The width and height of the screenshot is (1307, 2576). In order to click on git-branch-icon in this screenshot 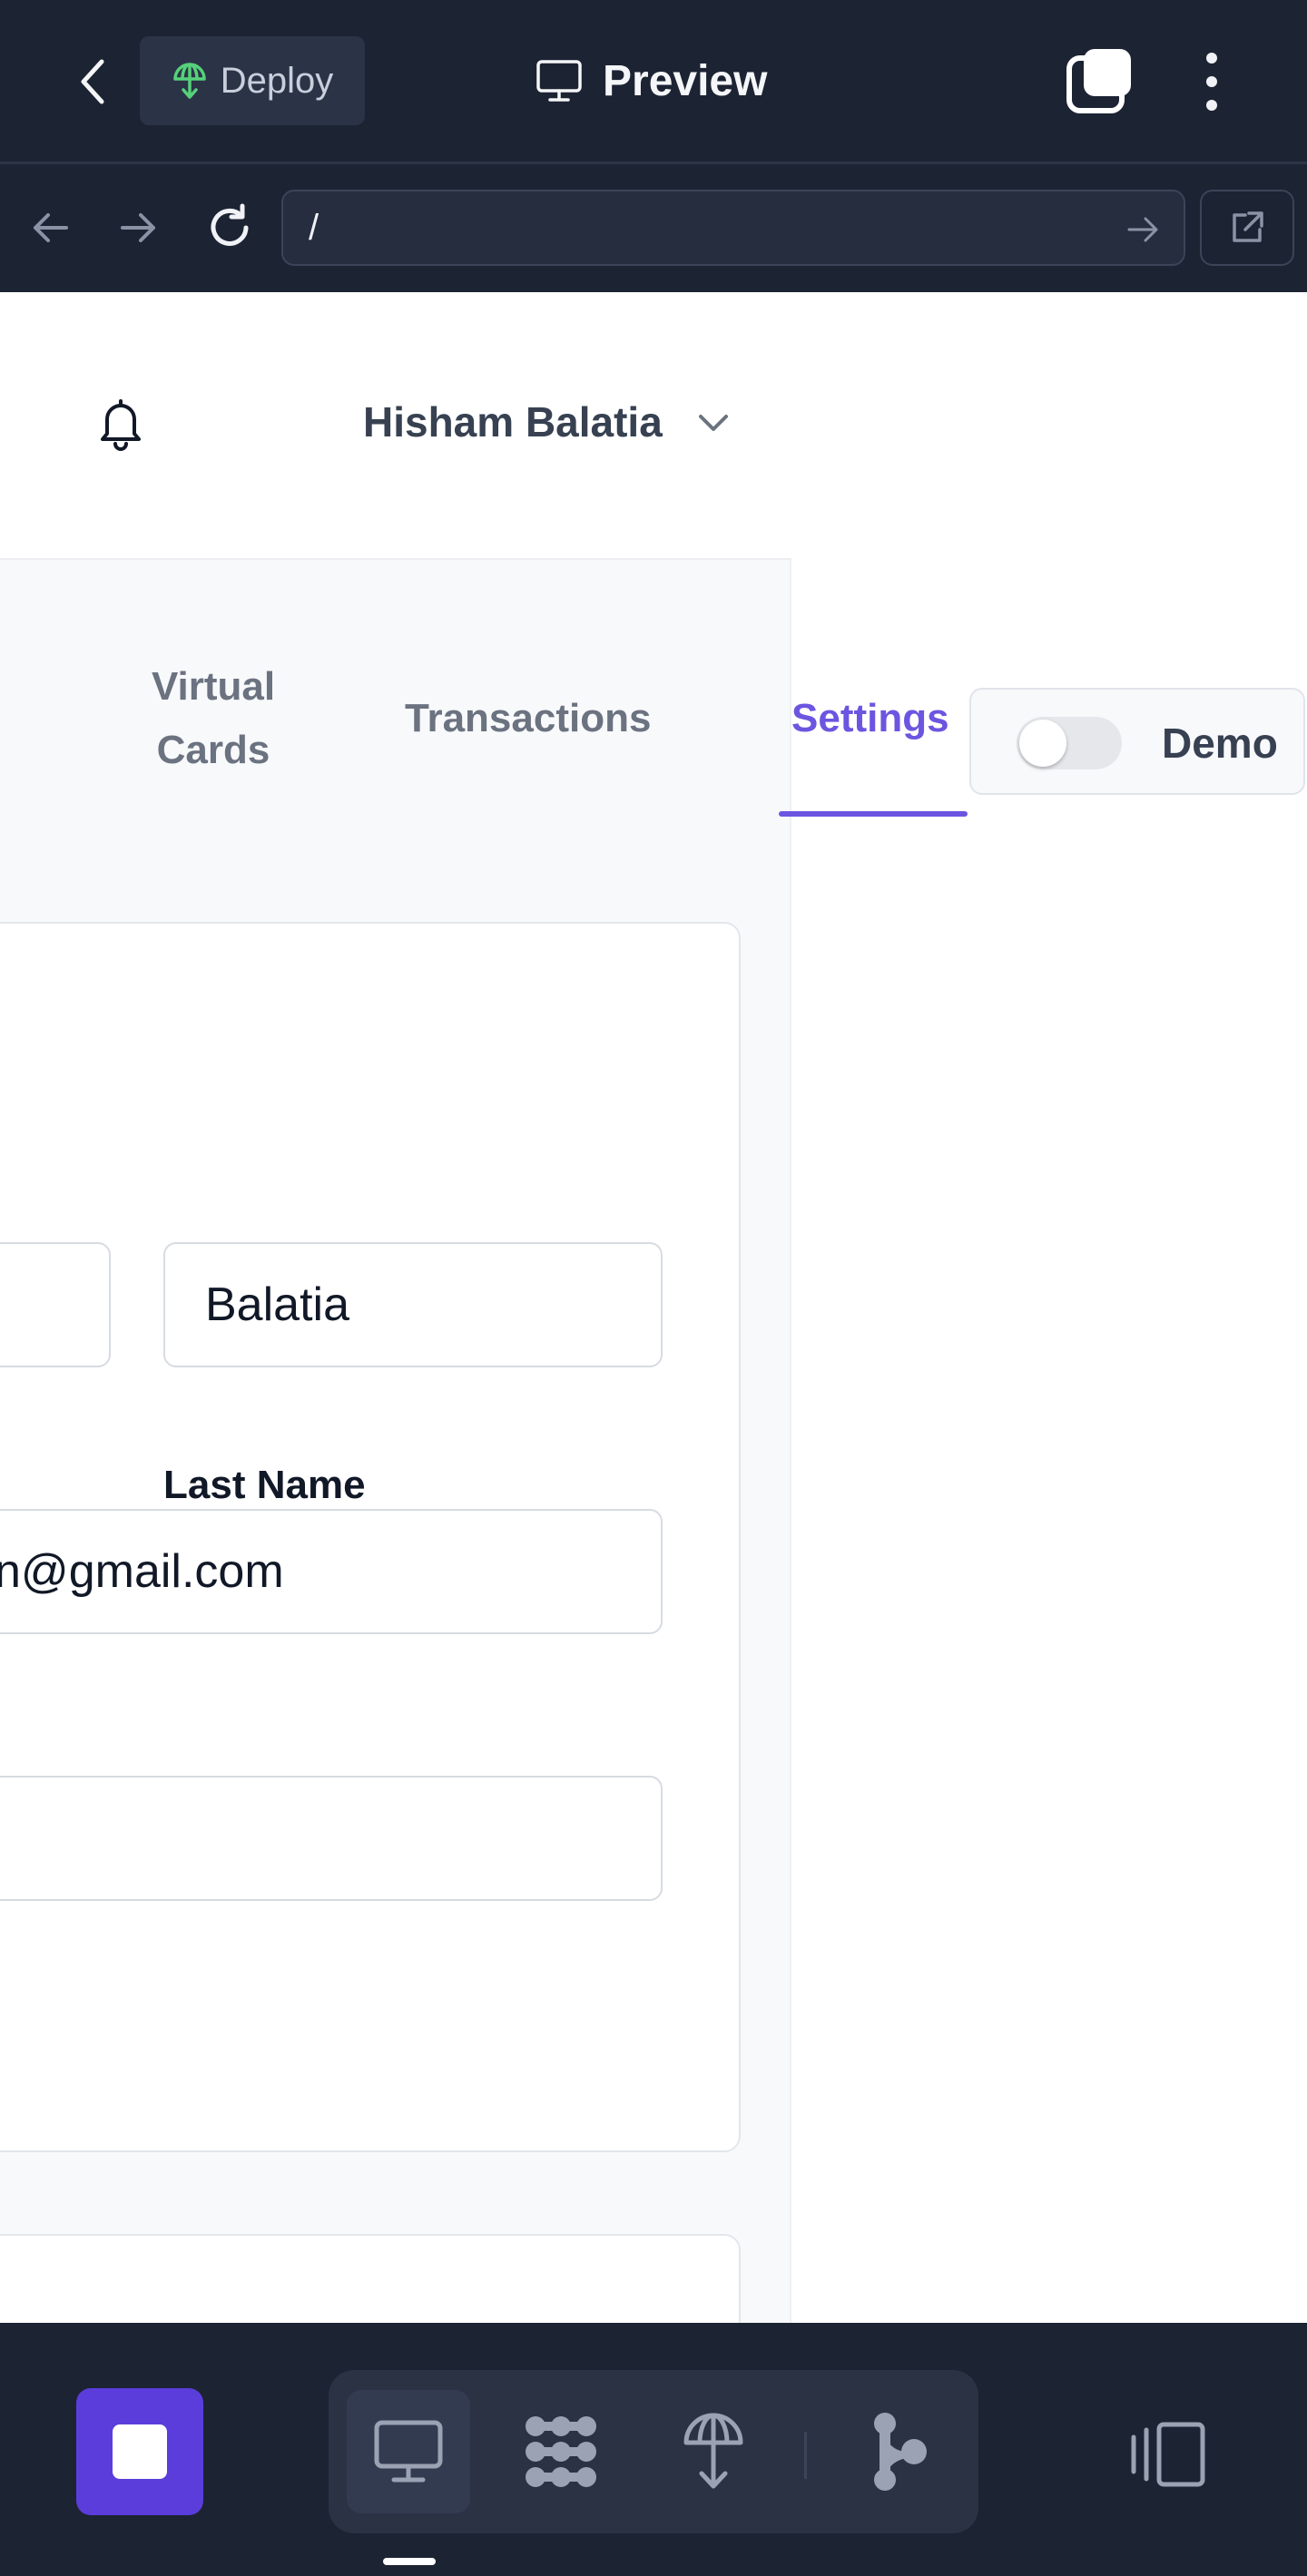, I will do `click(900, 2452)`.